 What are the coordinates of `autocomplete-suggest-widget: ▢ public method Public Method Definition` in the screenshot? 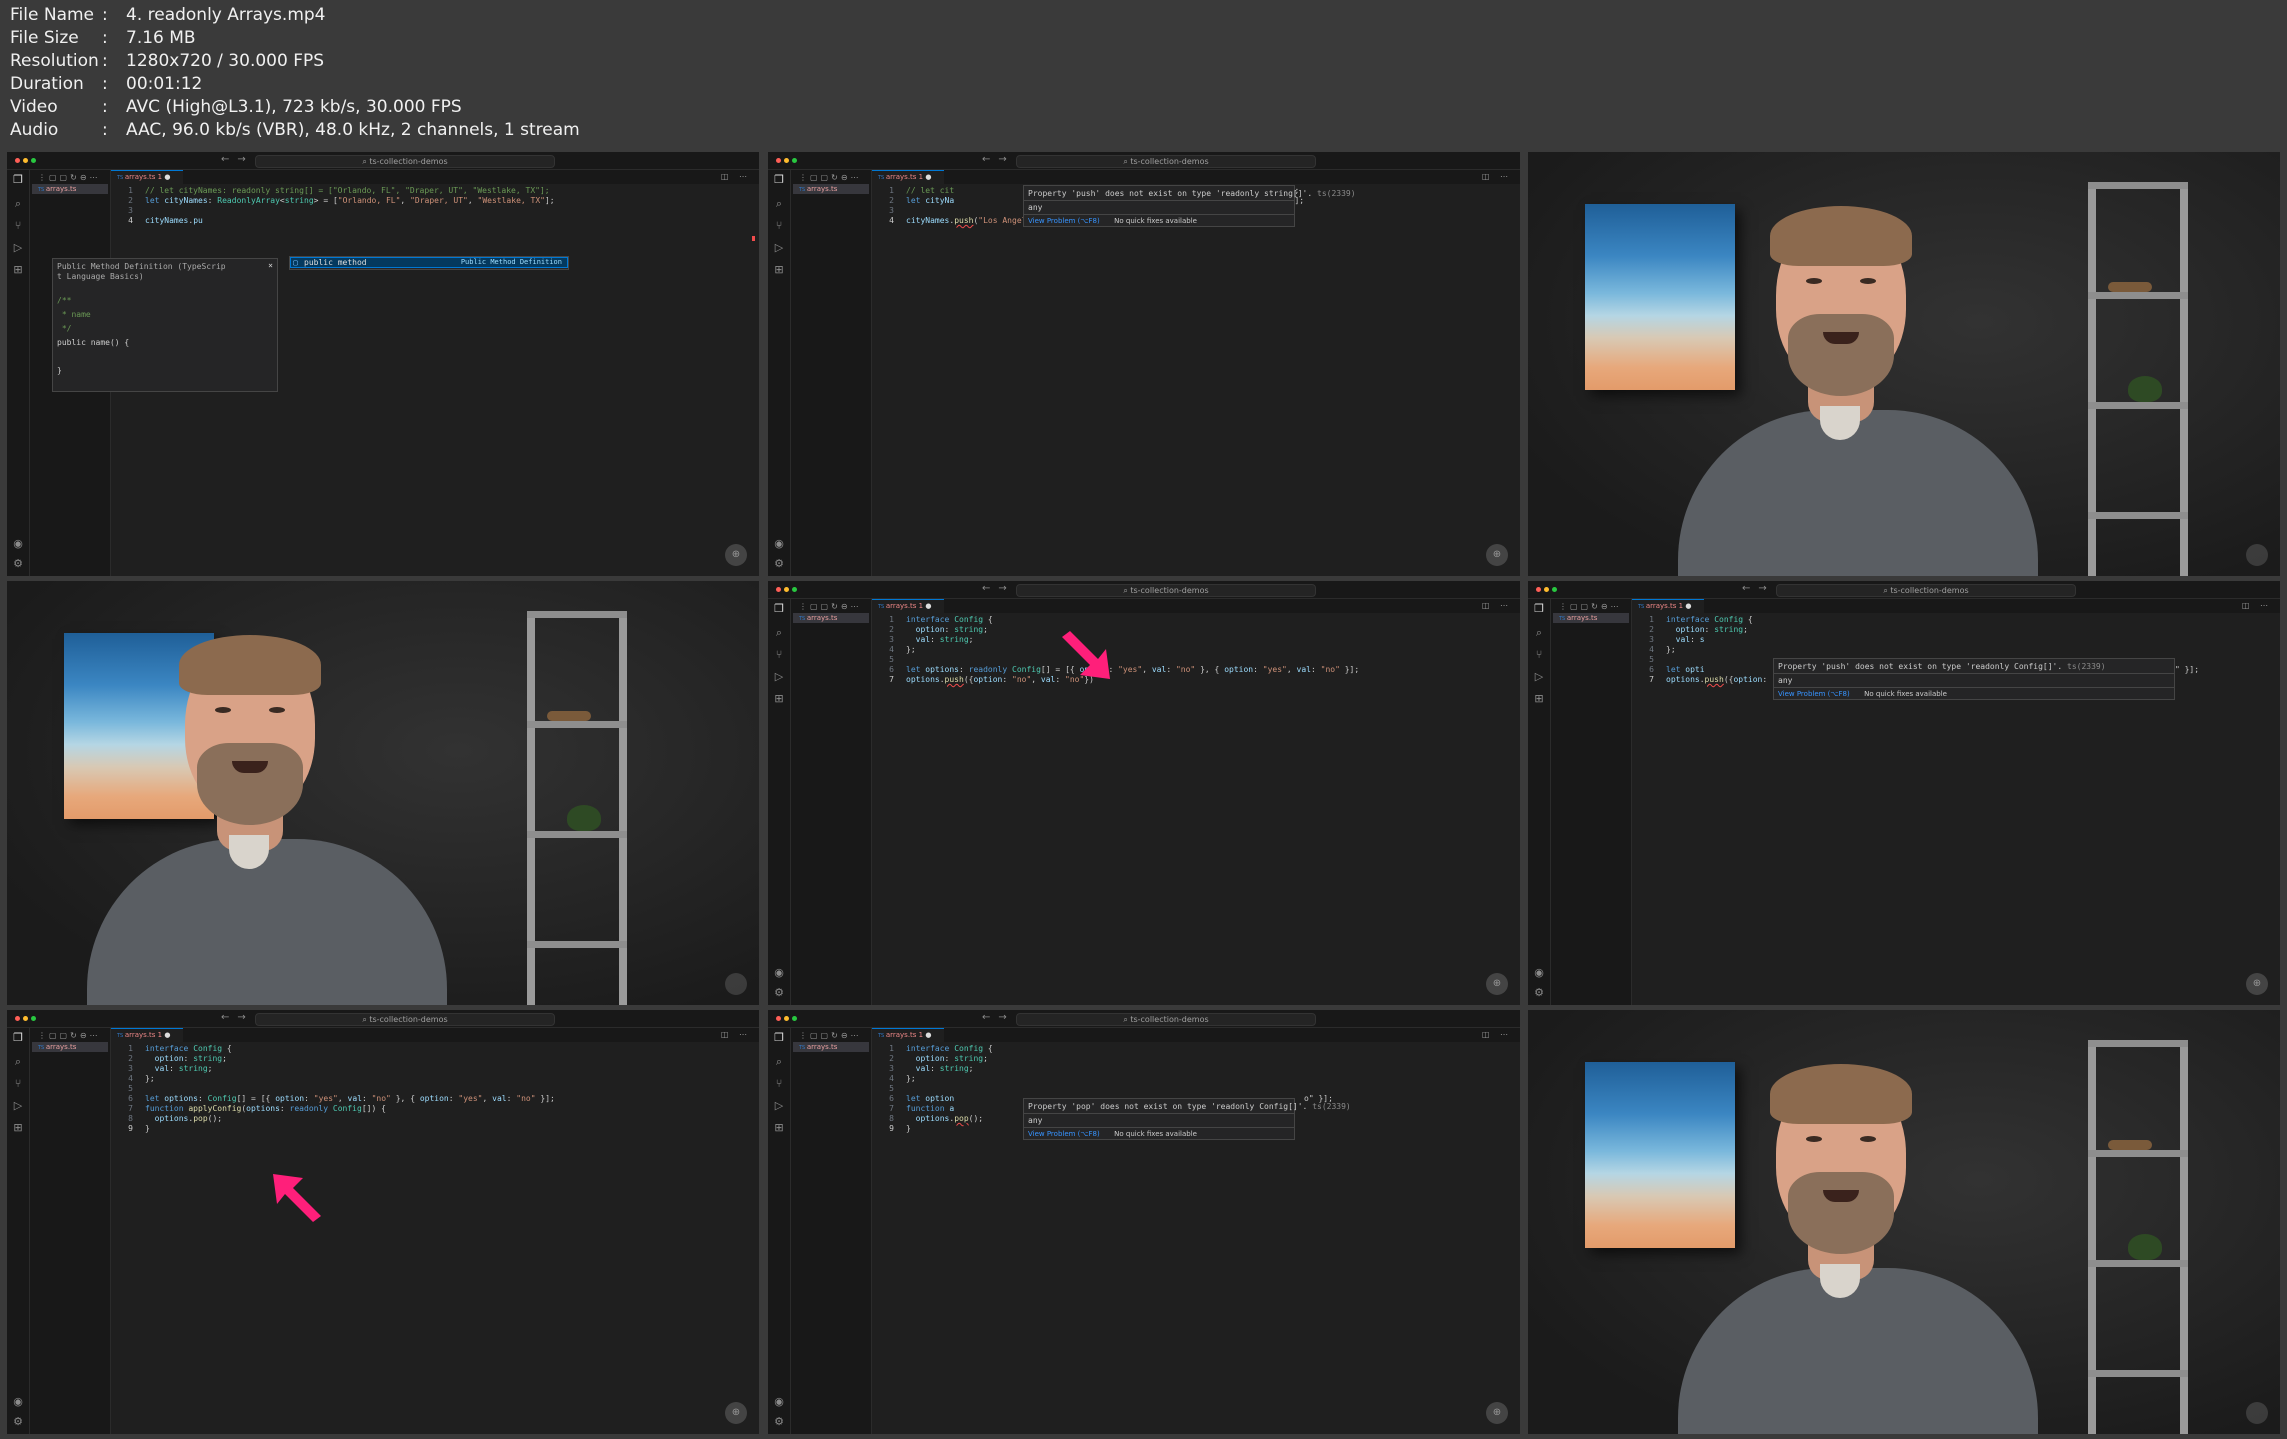 It's located at (429, 263).